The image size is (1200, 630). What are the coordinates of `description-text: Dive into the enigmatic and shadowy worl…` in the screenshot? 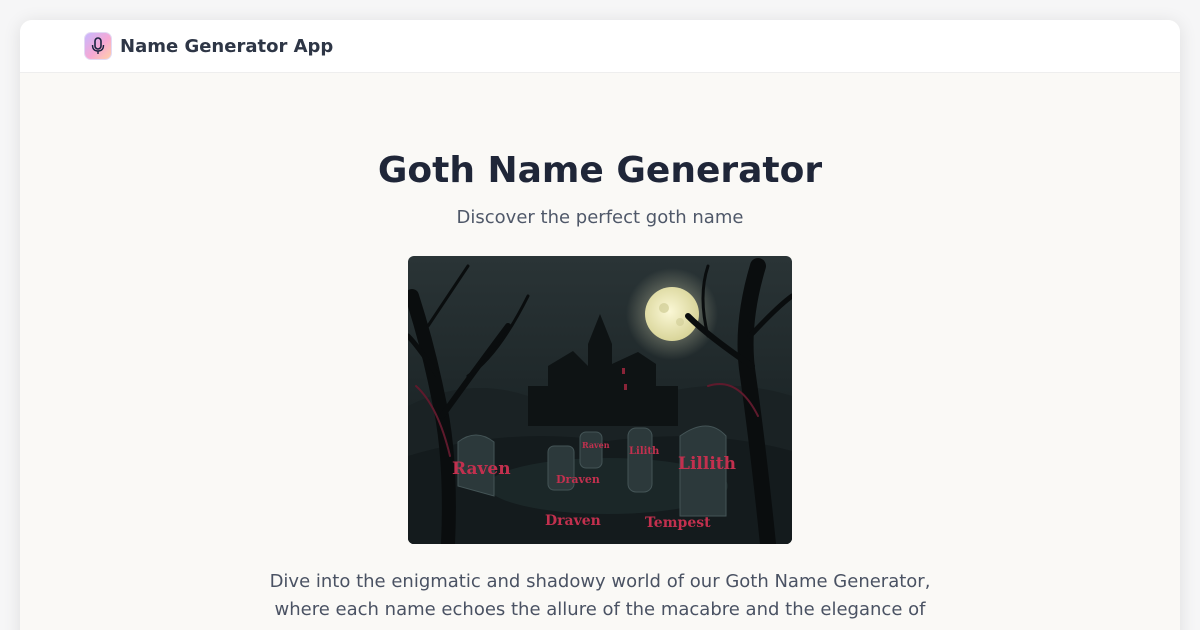 It's located at (600, 595).